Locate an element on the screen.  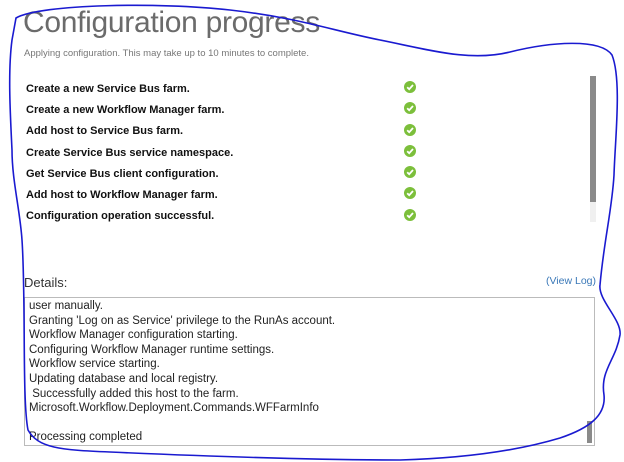
log-line: Workflow Manager configuration starting. is located at coordinates (133, 335).